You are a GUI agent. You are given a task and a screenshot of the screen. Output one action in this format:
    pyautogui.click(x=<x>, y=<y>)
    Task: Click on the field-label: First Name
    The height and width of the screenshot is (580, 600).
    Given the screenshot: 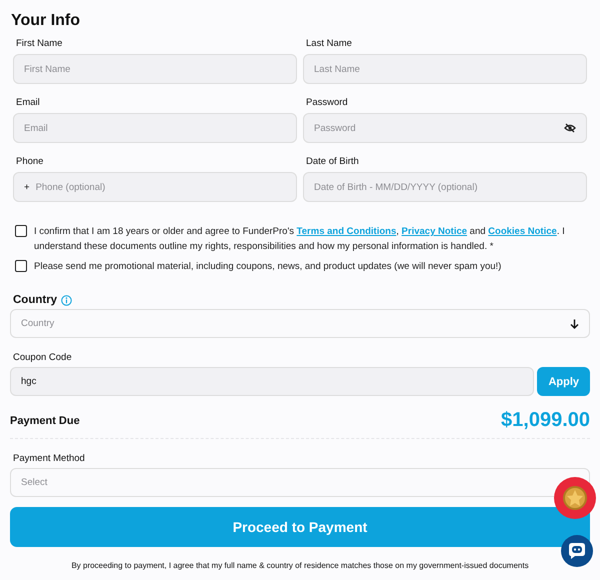 What is the action you would take?
    pyautogui.click(x=39, y=43)
    